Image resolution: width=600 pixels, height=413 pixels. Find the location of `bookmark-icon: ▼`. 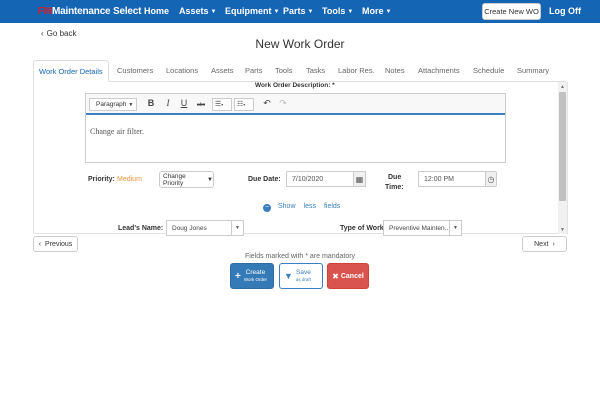

bookmark-icon: ▼ is located at coordinates (288, 276).